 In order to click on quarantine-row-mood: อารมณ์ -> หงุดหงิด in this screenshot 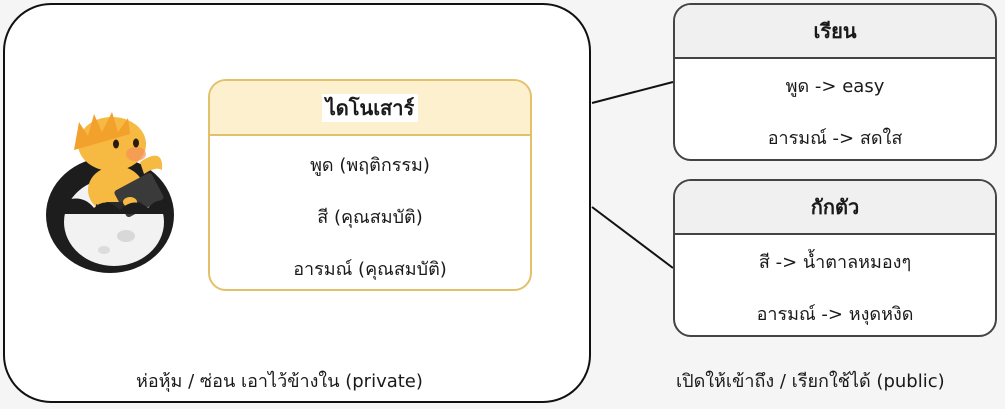, I will do `click(835, 314)`.